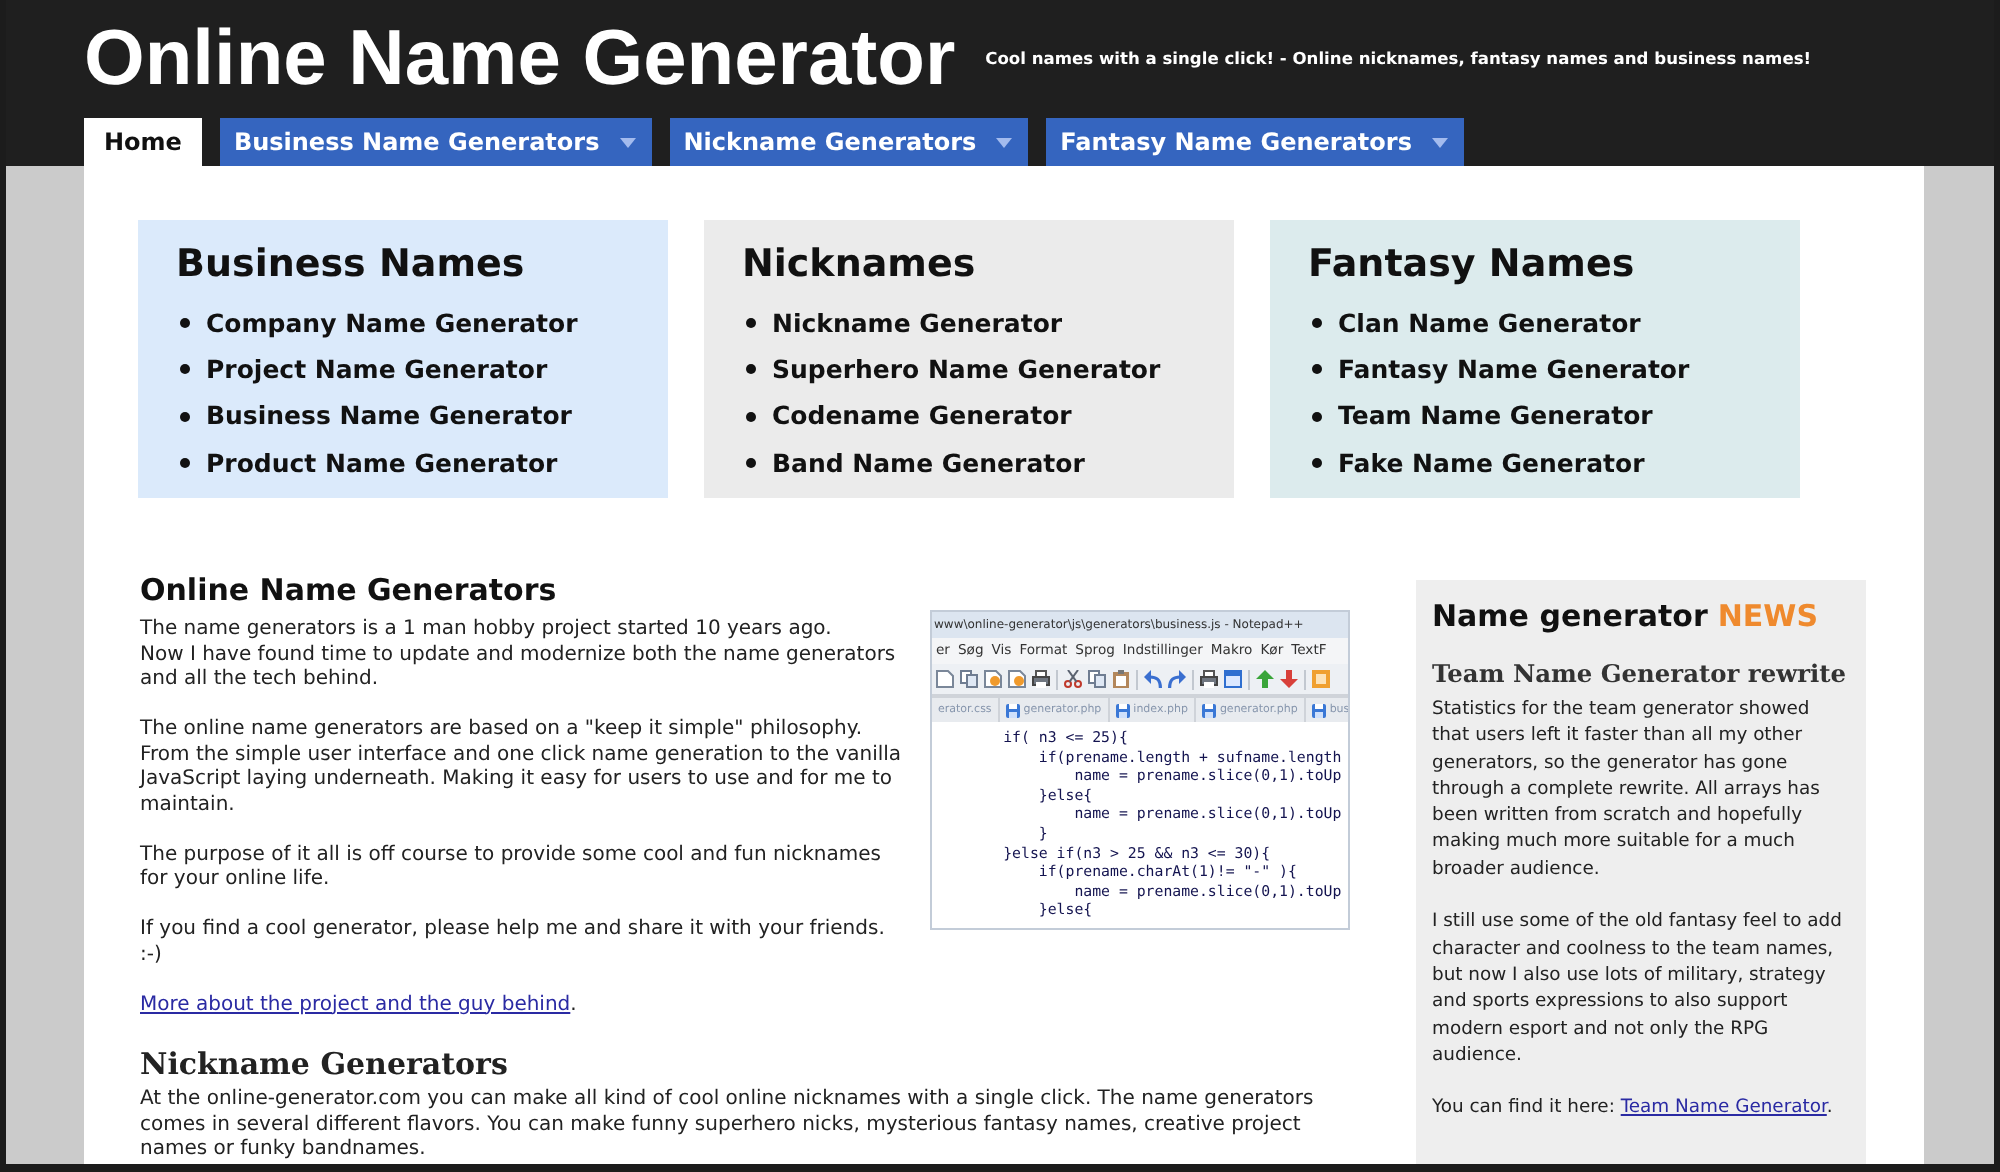 Image resolution: width=2000 pixels, height=1172 pixels. What do you see at coordinates (860, 264) in the screenshot?
I see `card-title: Nicknames` at bounding box center [860, 264].